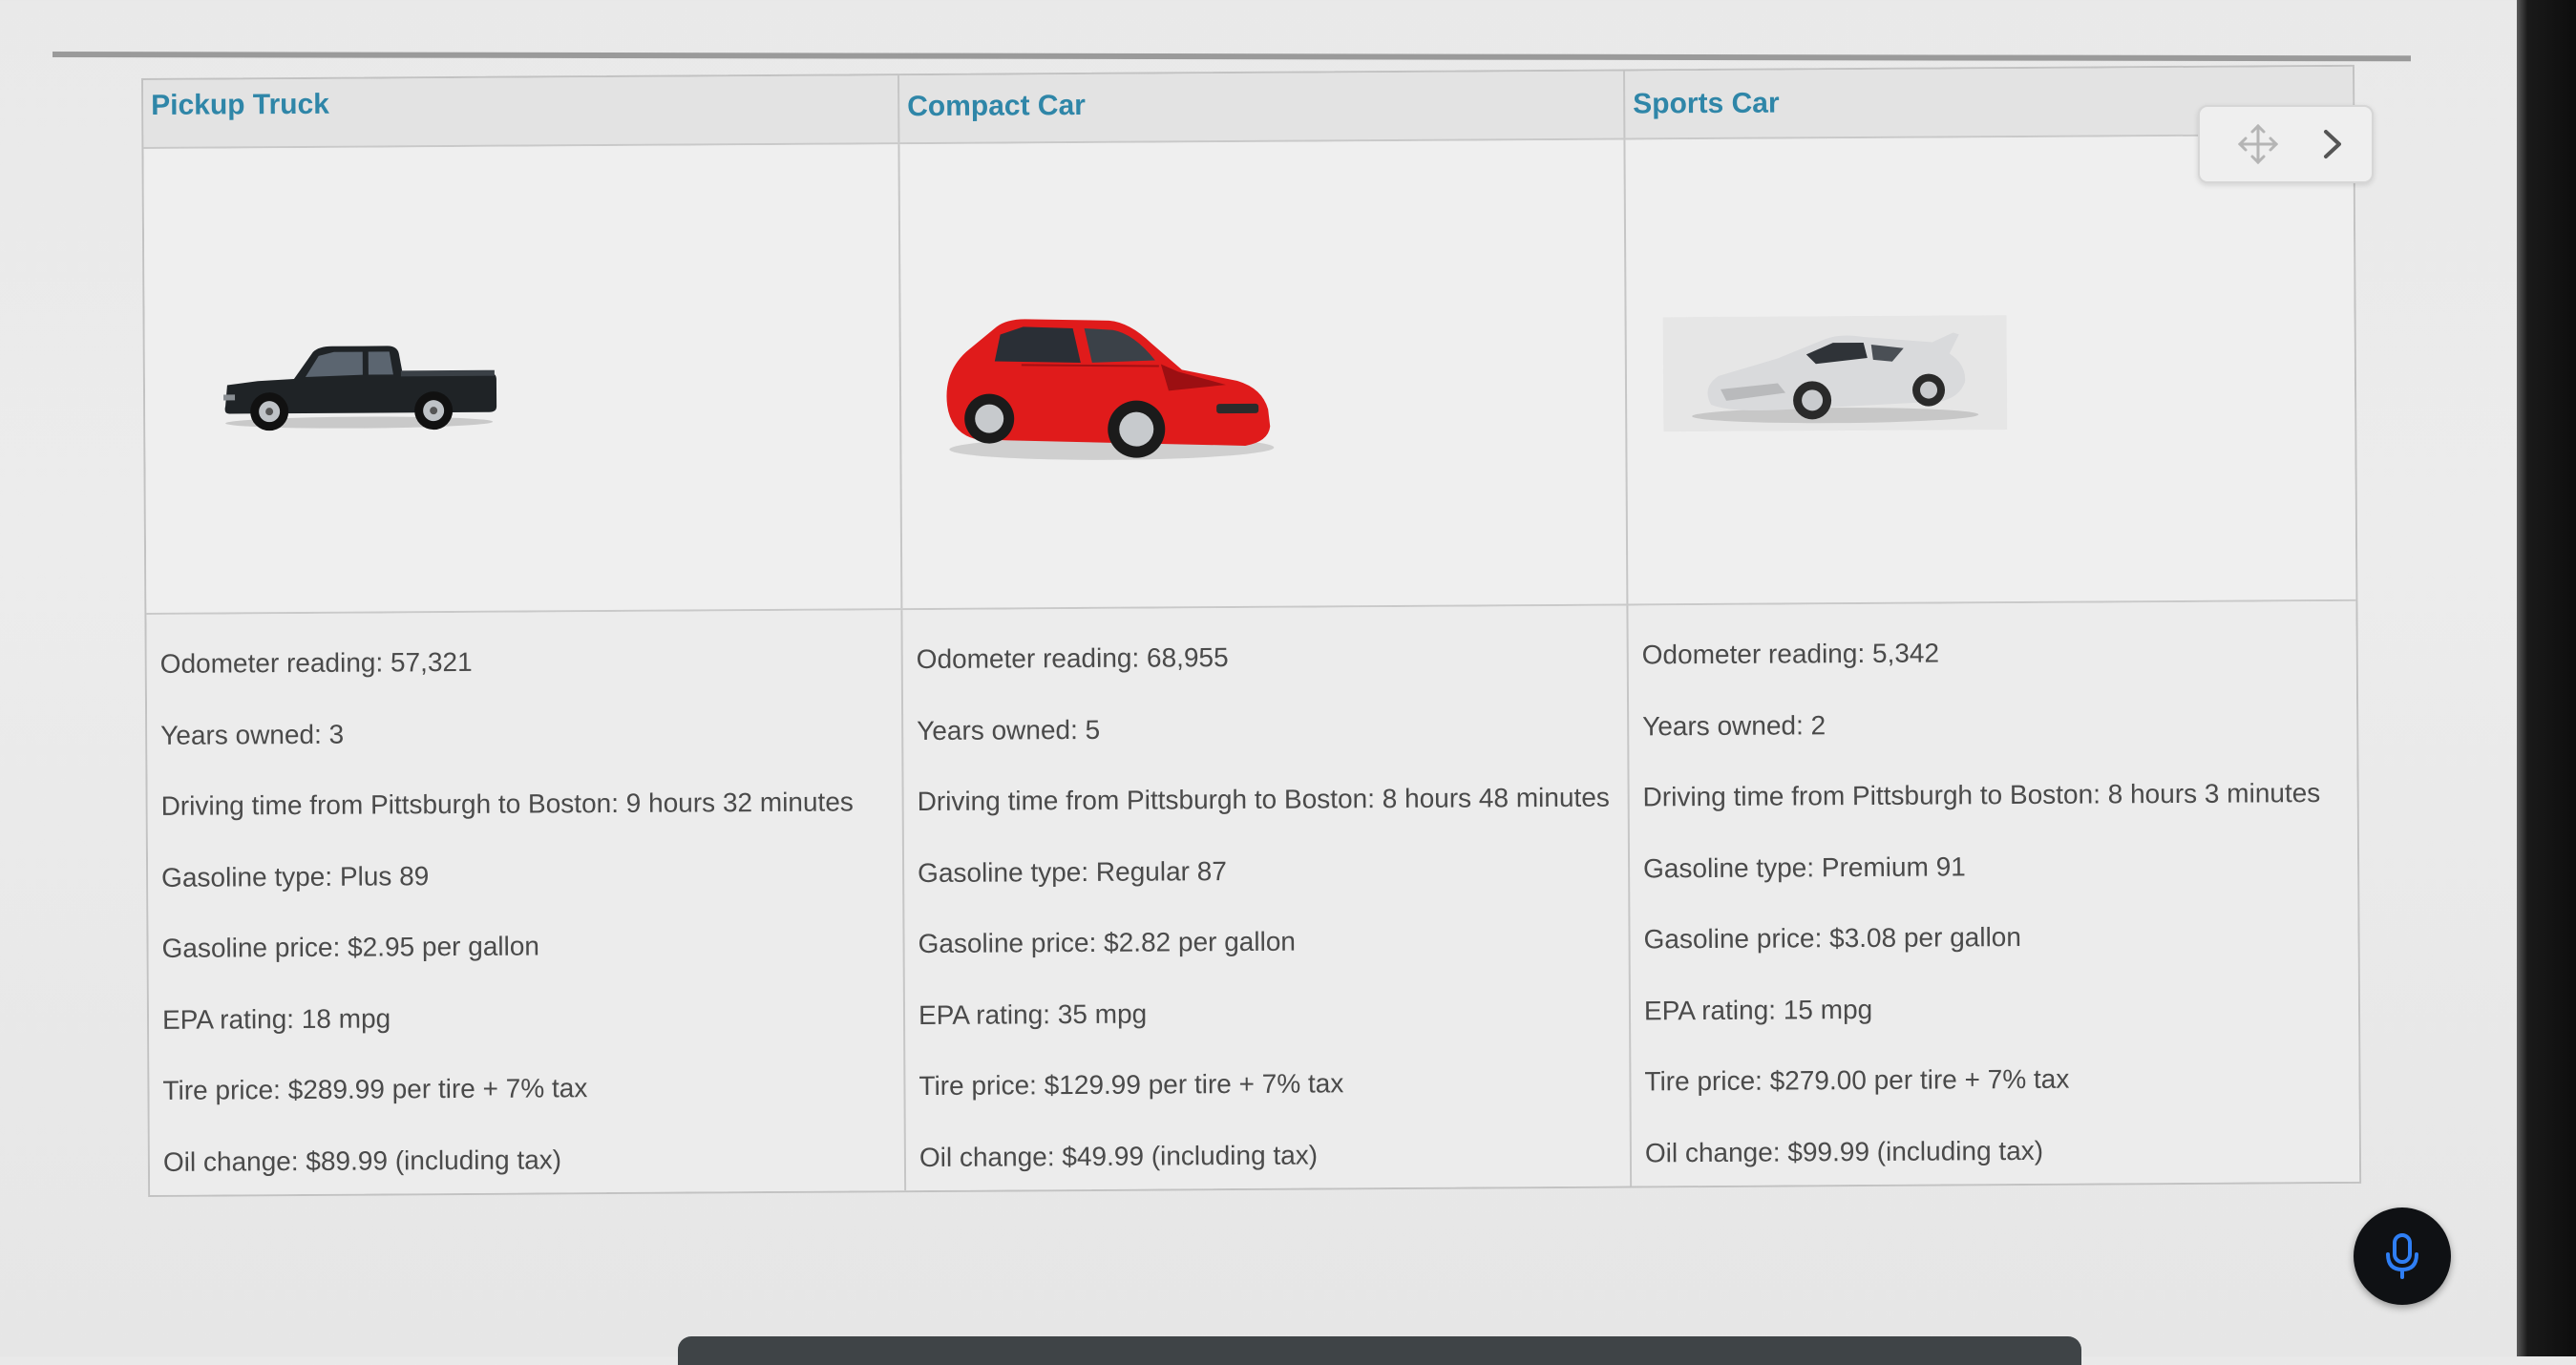 This screenshot has height=1365, width=2576. What do you see at coordinates (997, 106) in the screenshot?
I see `column-title: Compact Car` at bounding box center [997, 106].